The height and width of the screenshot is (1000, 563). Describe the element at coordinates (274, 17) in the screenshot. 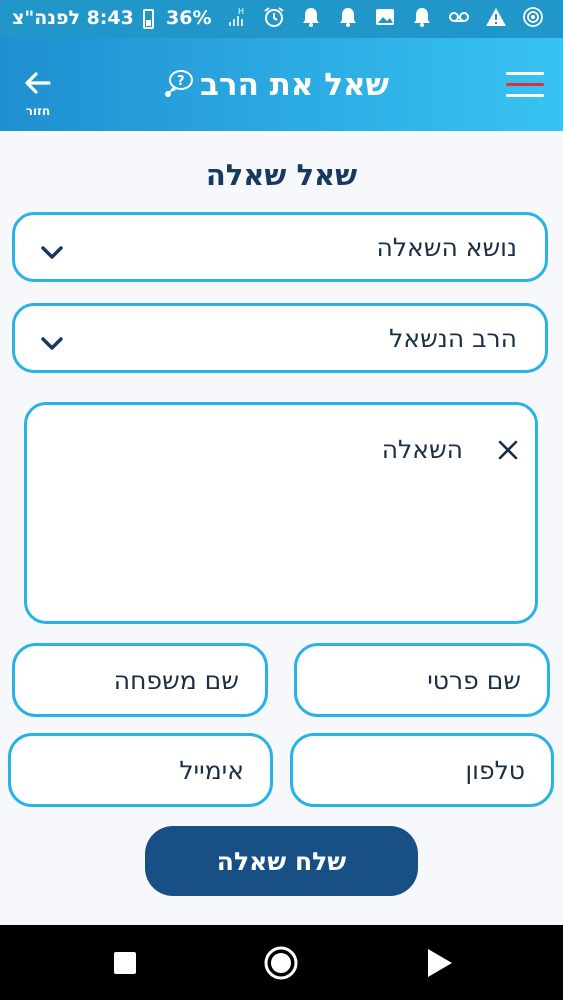

I see `alarm-icon` at that location.